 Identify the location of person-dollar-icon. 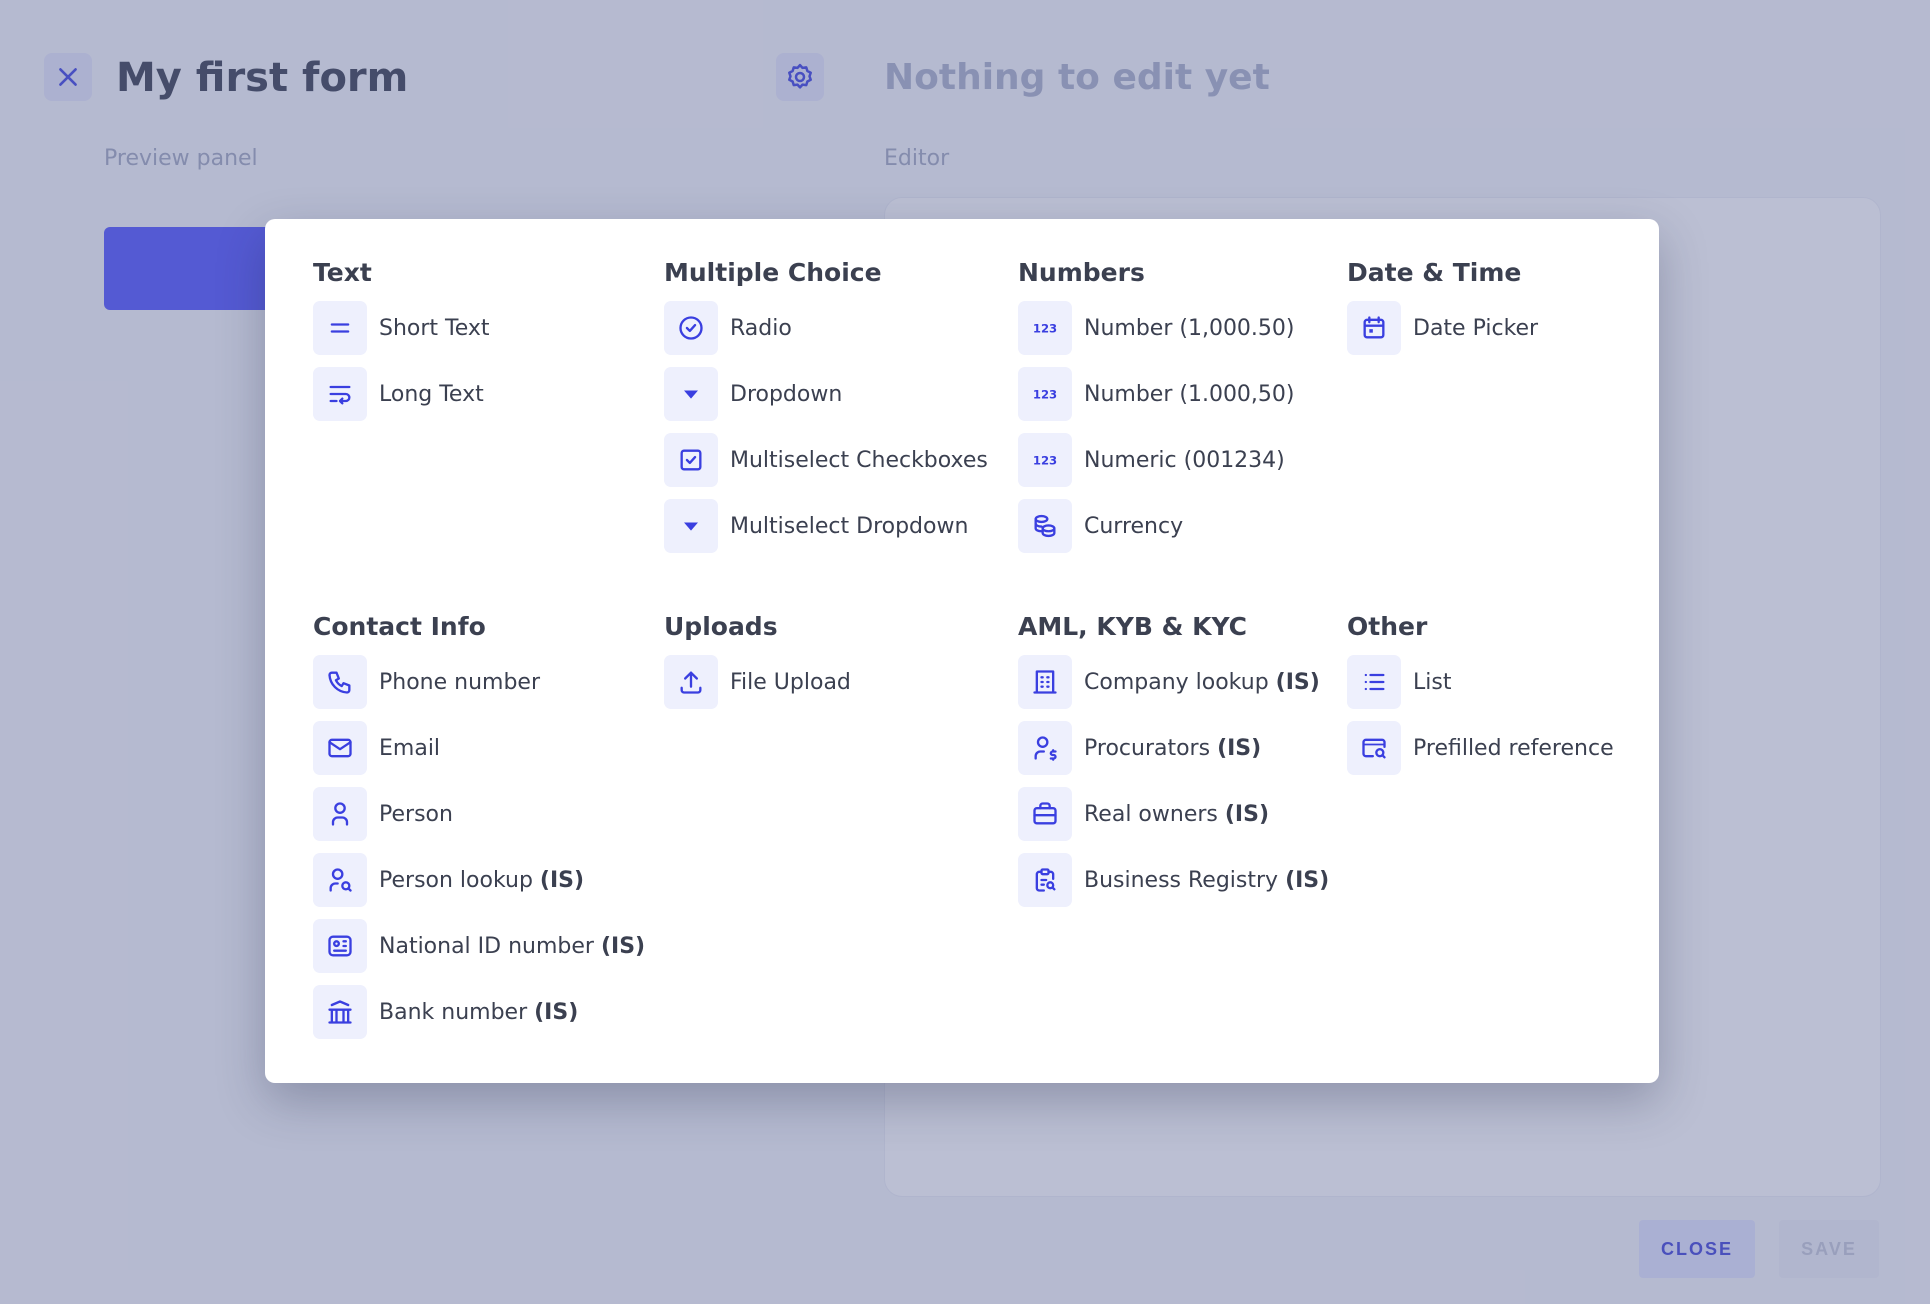
(1045, 748).